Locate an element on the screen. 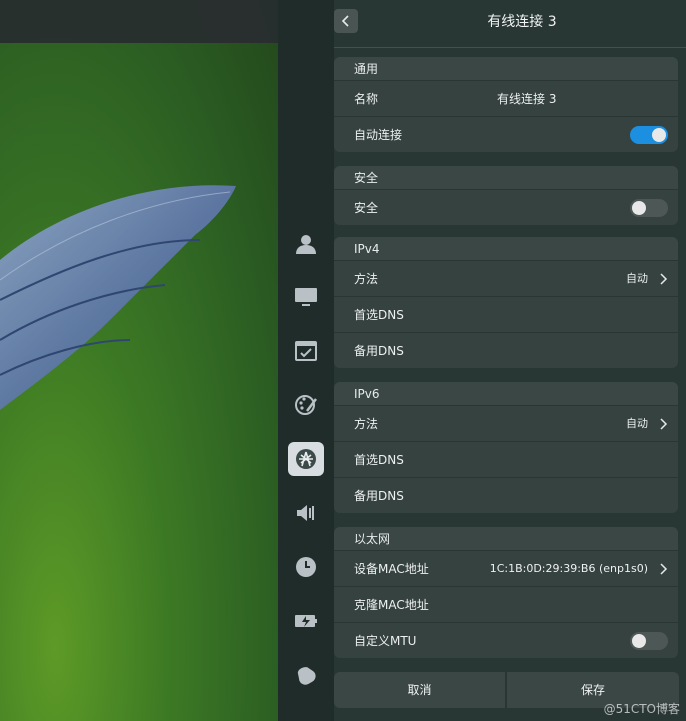  row-custom-mtu: 自定义MTU is located at coordinates (506, 640).